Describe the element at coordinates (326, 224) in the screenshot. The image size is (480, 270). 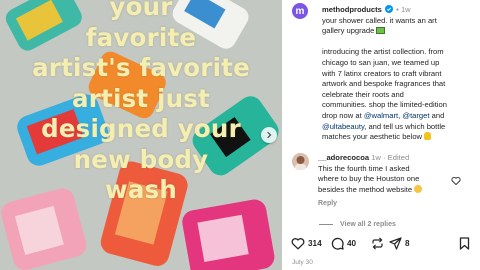
I see `divider-dash` at that location.